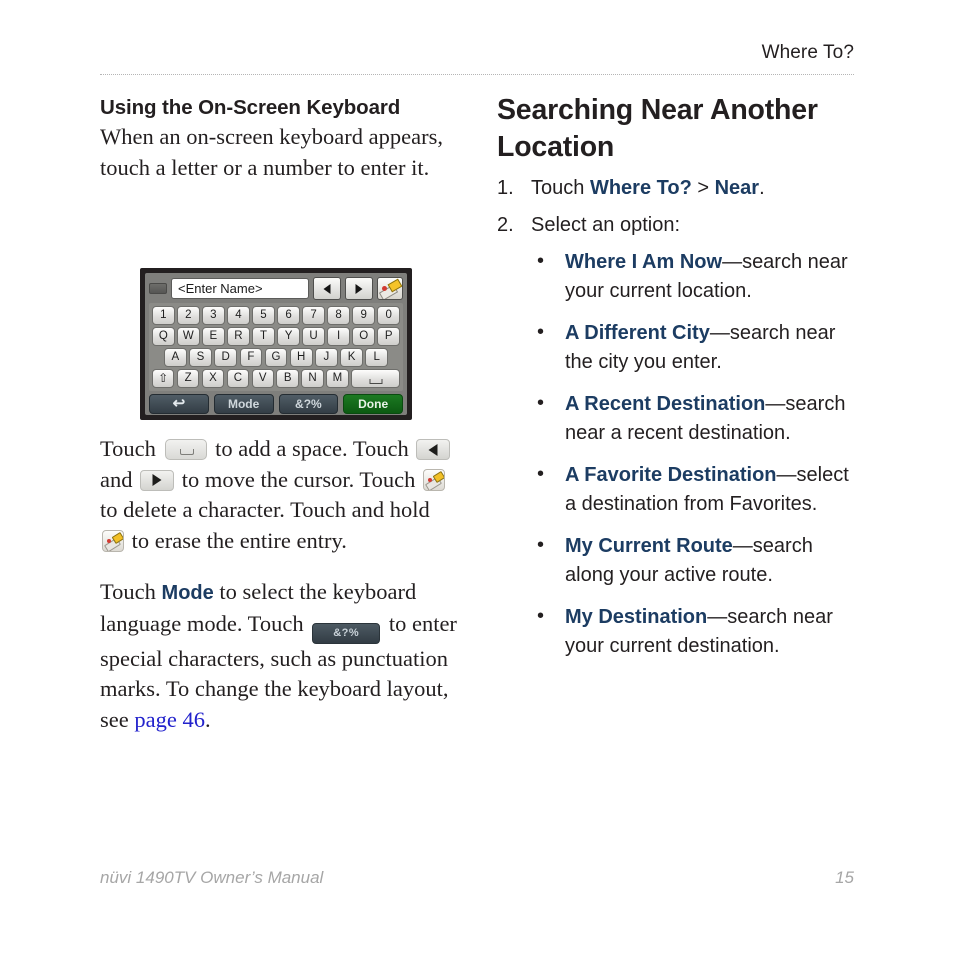 This screenshot has width=954, height=954. Describe the element at coordinates (737, 188) in the screenshot. I see `near-label: Near` at that location.